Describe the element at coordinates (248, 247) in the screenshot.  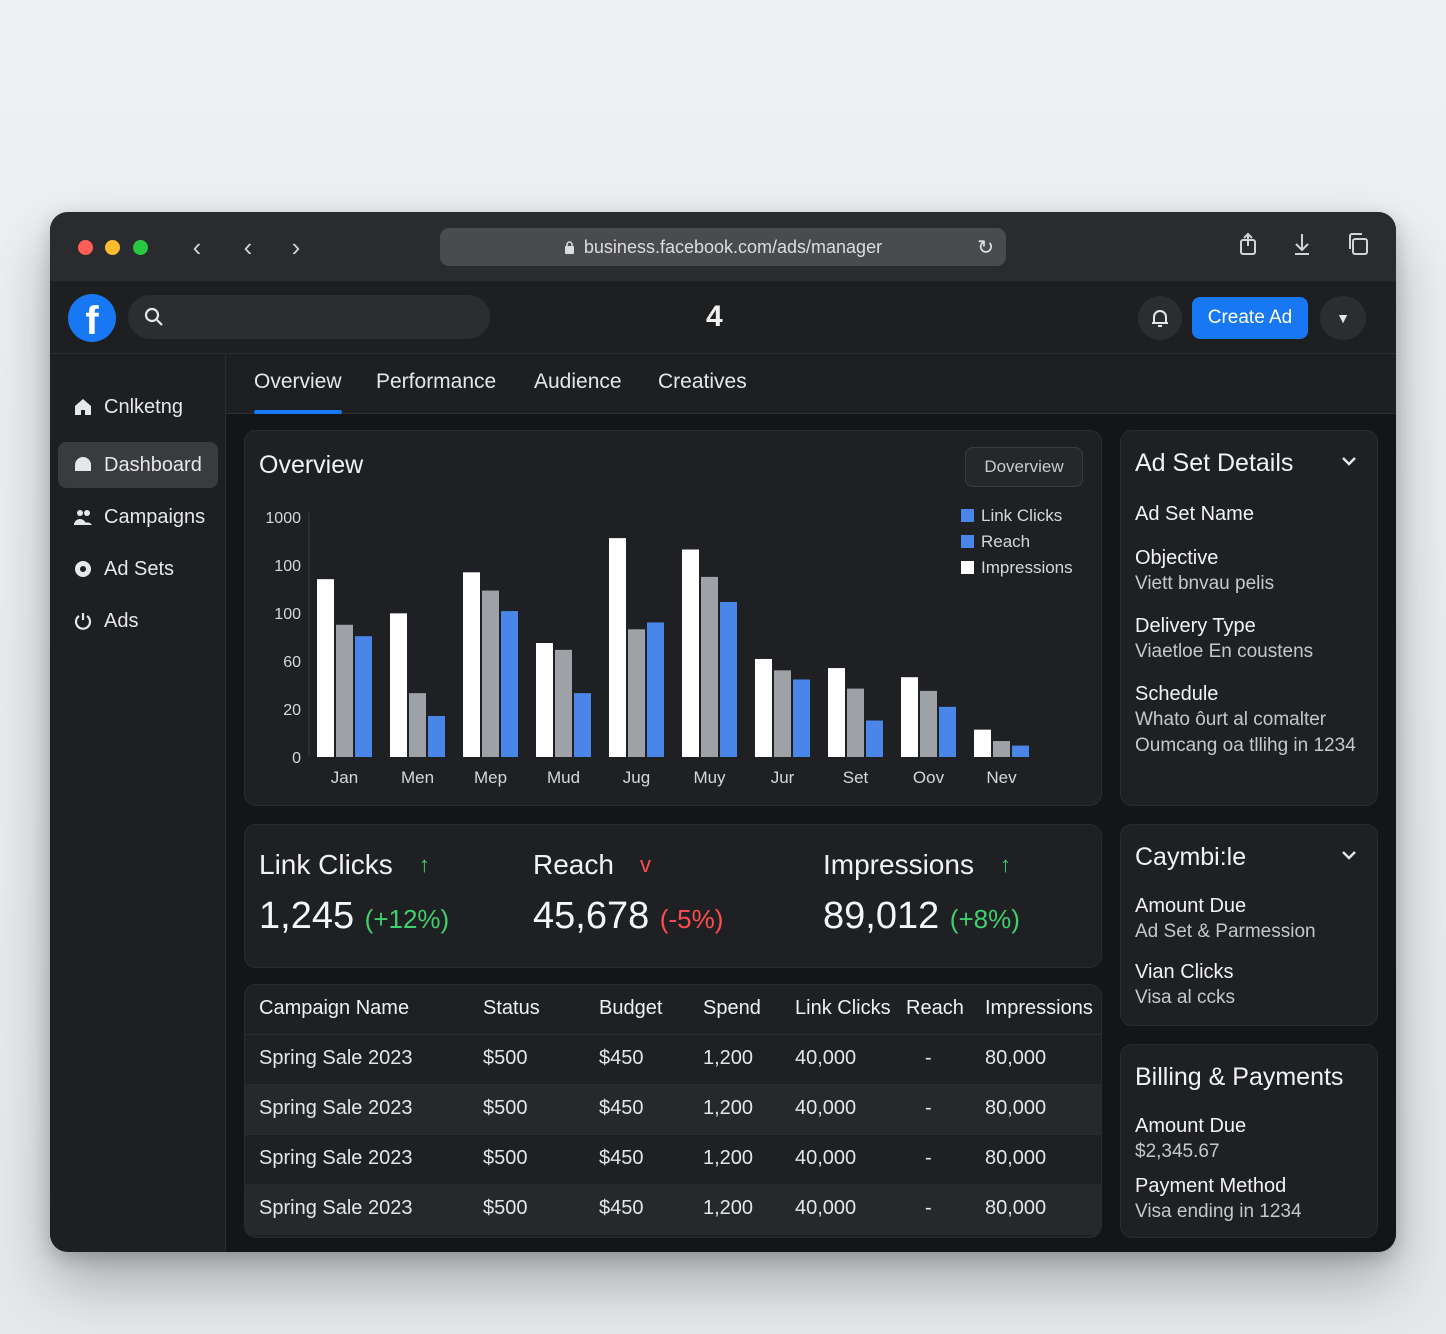
I see `back-icon: ‹` at that location.